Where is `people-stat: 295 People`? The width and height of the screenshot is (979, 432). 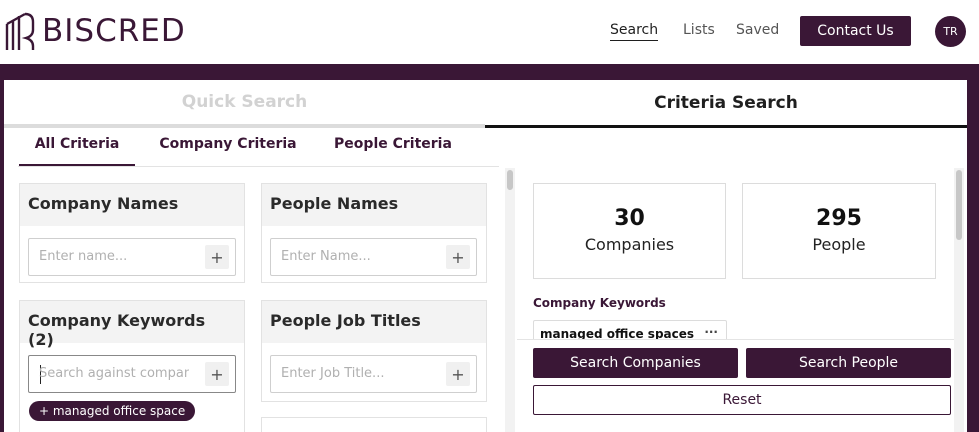
people-stat: 295 People is located at coordinates (839, 231).